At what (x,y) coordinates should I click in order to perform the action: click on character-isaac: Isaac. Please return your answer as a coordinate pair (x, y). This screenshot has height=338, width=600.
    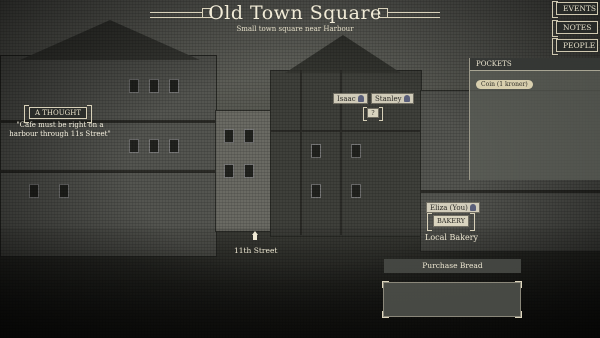
    Looking at the image, I should click on (350, 98).